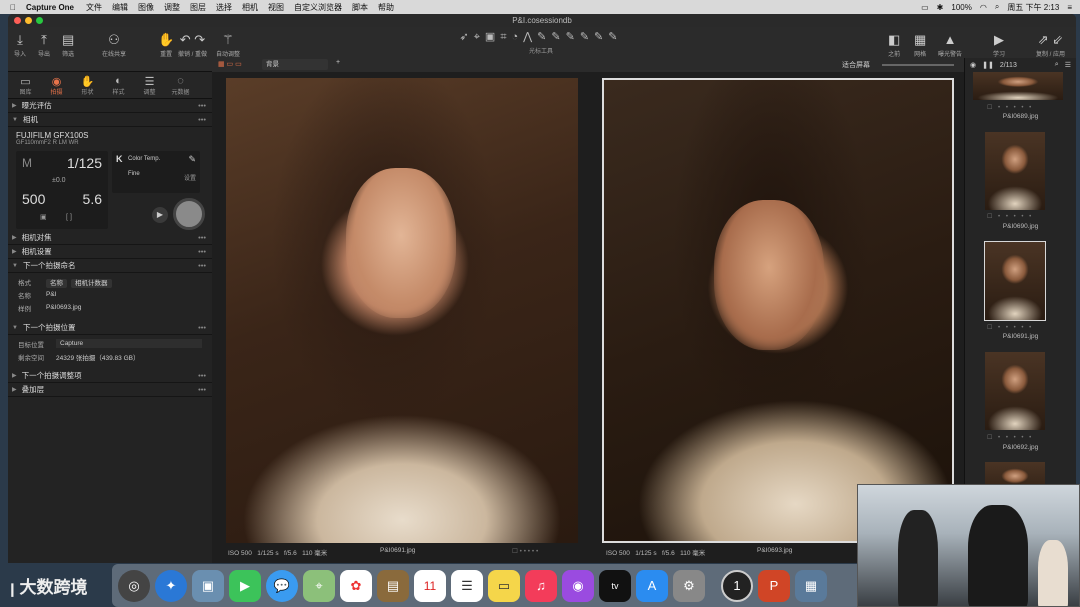 This screenshot has width=1080, height=607. I want to click on pause-icon: ❚❚, so click(988, 65).